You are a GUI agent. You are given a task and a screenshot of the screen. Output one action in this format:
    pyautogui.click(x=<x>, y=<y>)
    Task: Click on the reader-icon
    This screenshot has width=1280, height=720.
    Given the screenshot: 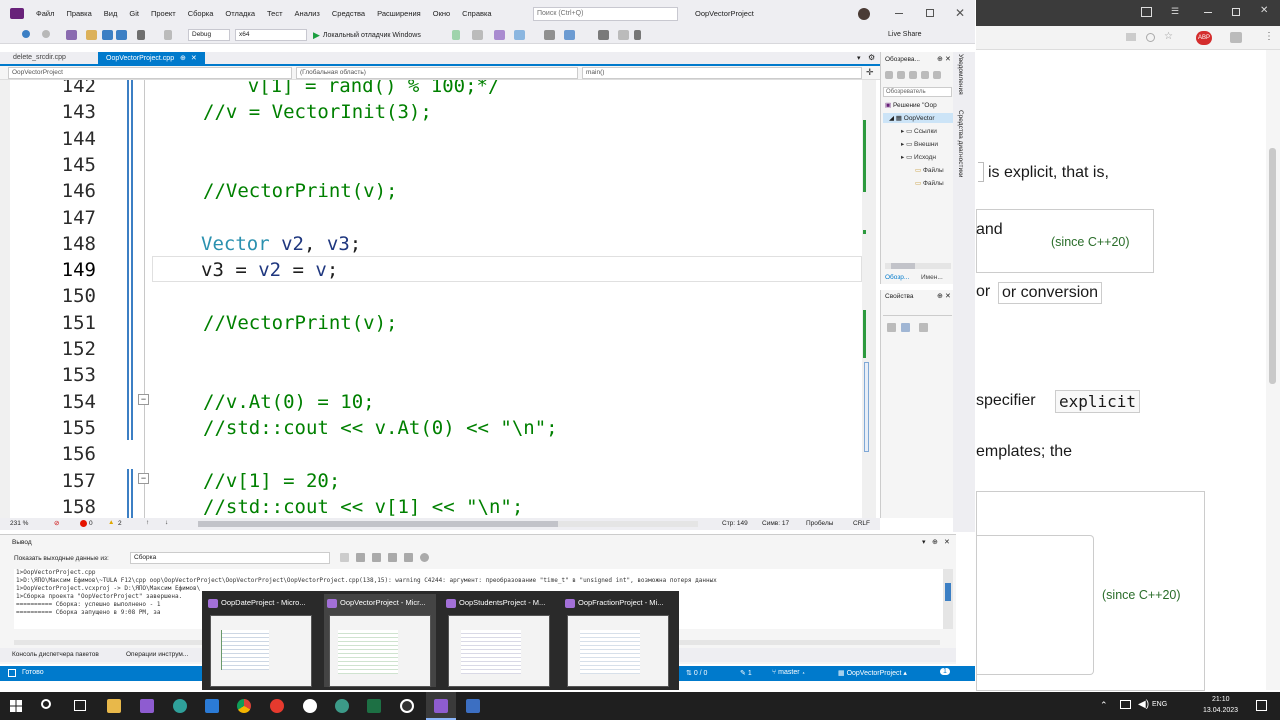 What is the action you would take?
    pyautogui.click(x=1131, y=37)
    